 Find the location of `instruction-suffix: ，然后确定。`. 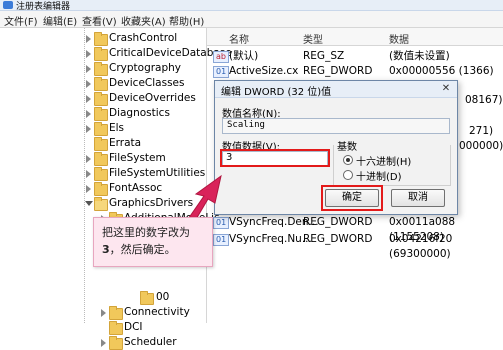

instruction-suffix: ，然后确定。 is located at coordinates (142, 249).